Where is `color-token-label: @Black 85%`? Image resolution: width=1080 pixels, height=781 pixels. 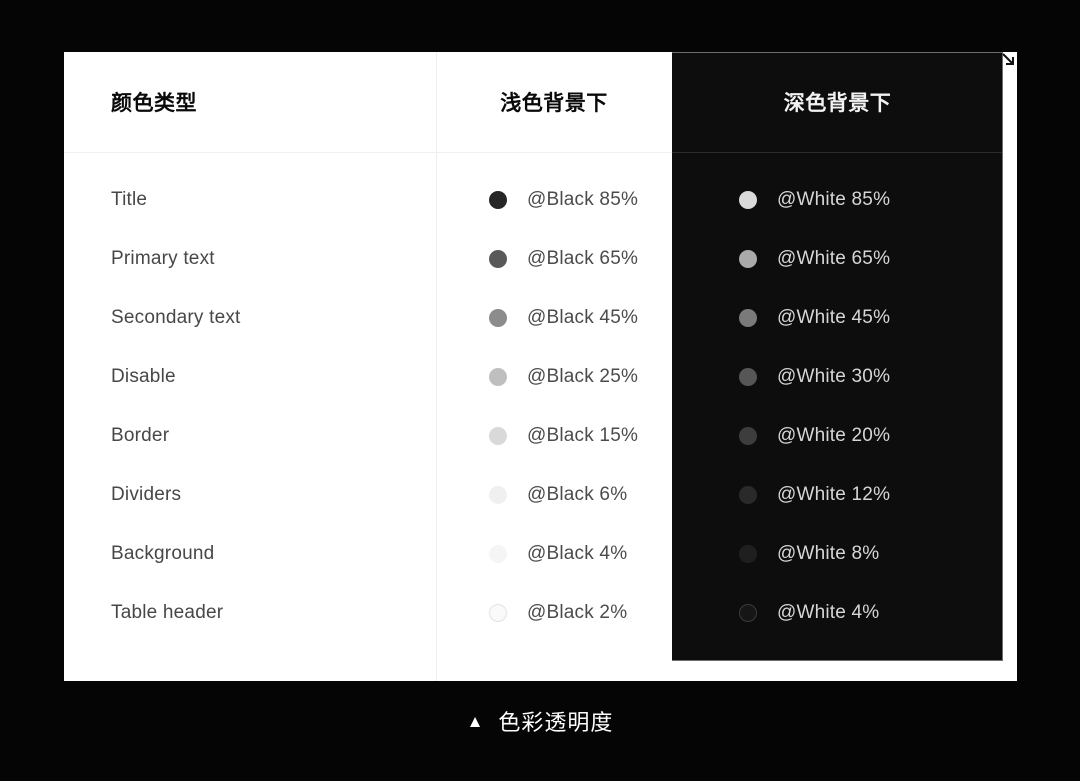
color-token-label: @Black 85% is located at coordinates (583, 199).